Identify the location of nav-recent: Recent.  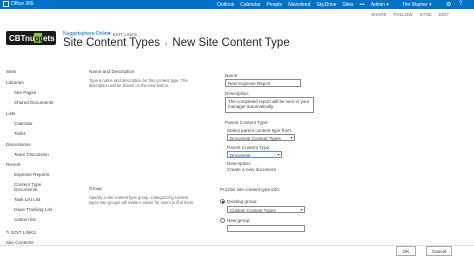
(13, 164).